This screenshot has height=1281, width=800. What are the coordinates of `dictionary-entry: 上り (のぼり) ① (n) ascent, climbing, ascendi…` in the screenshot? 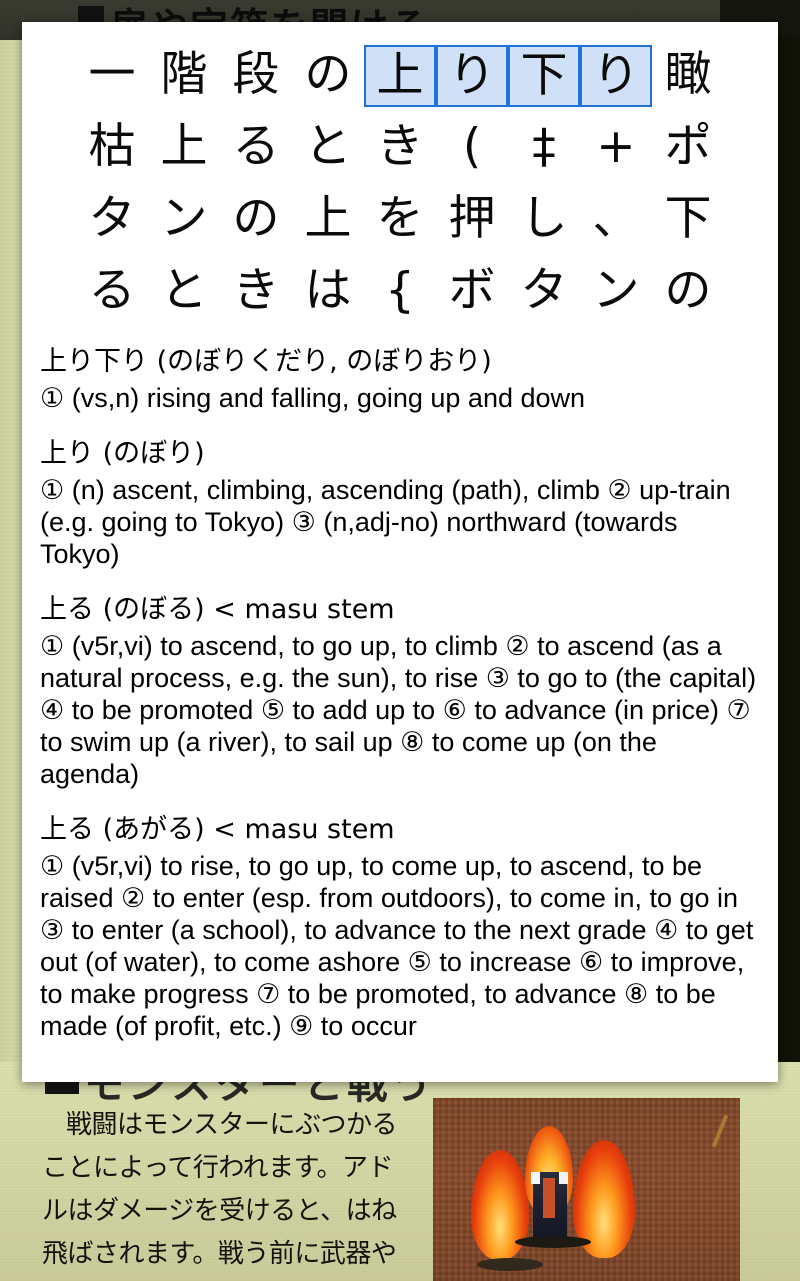 It's located at (400, 503).